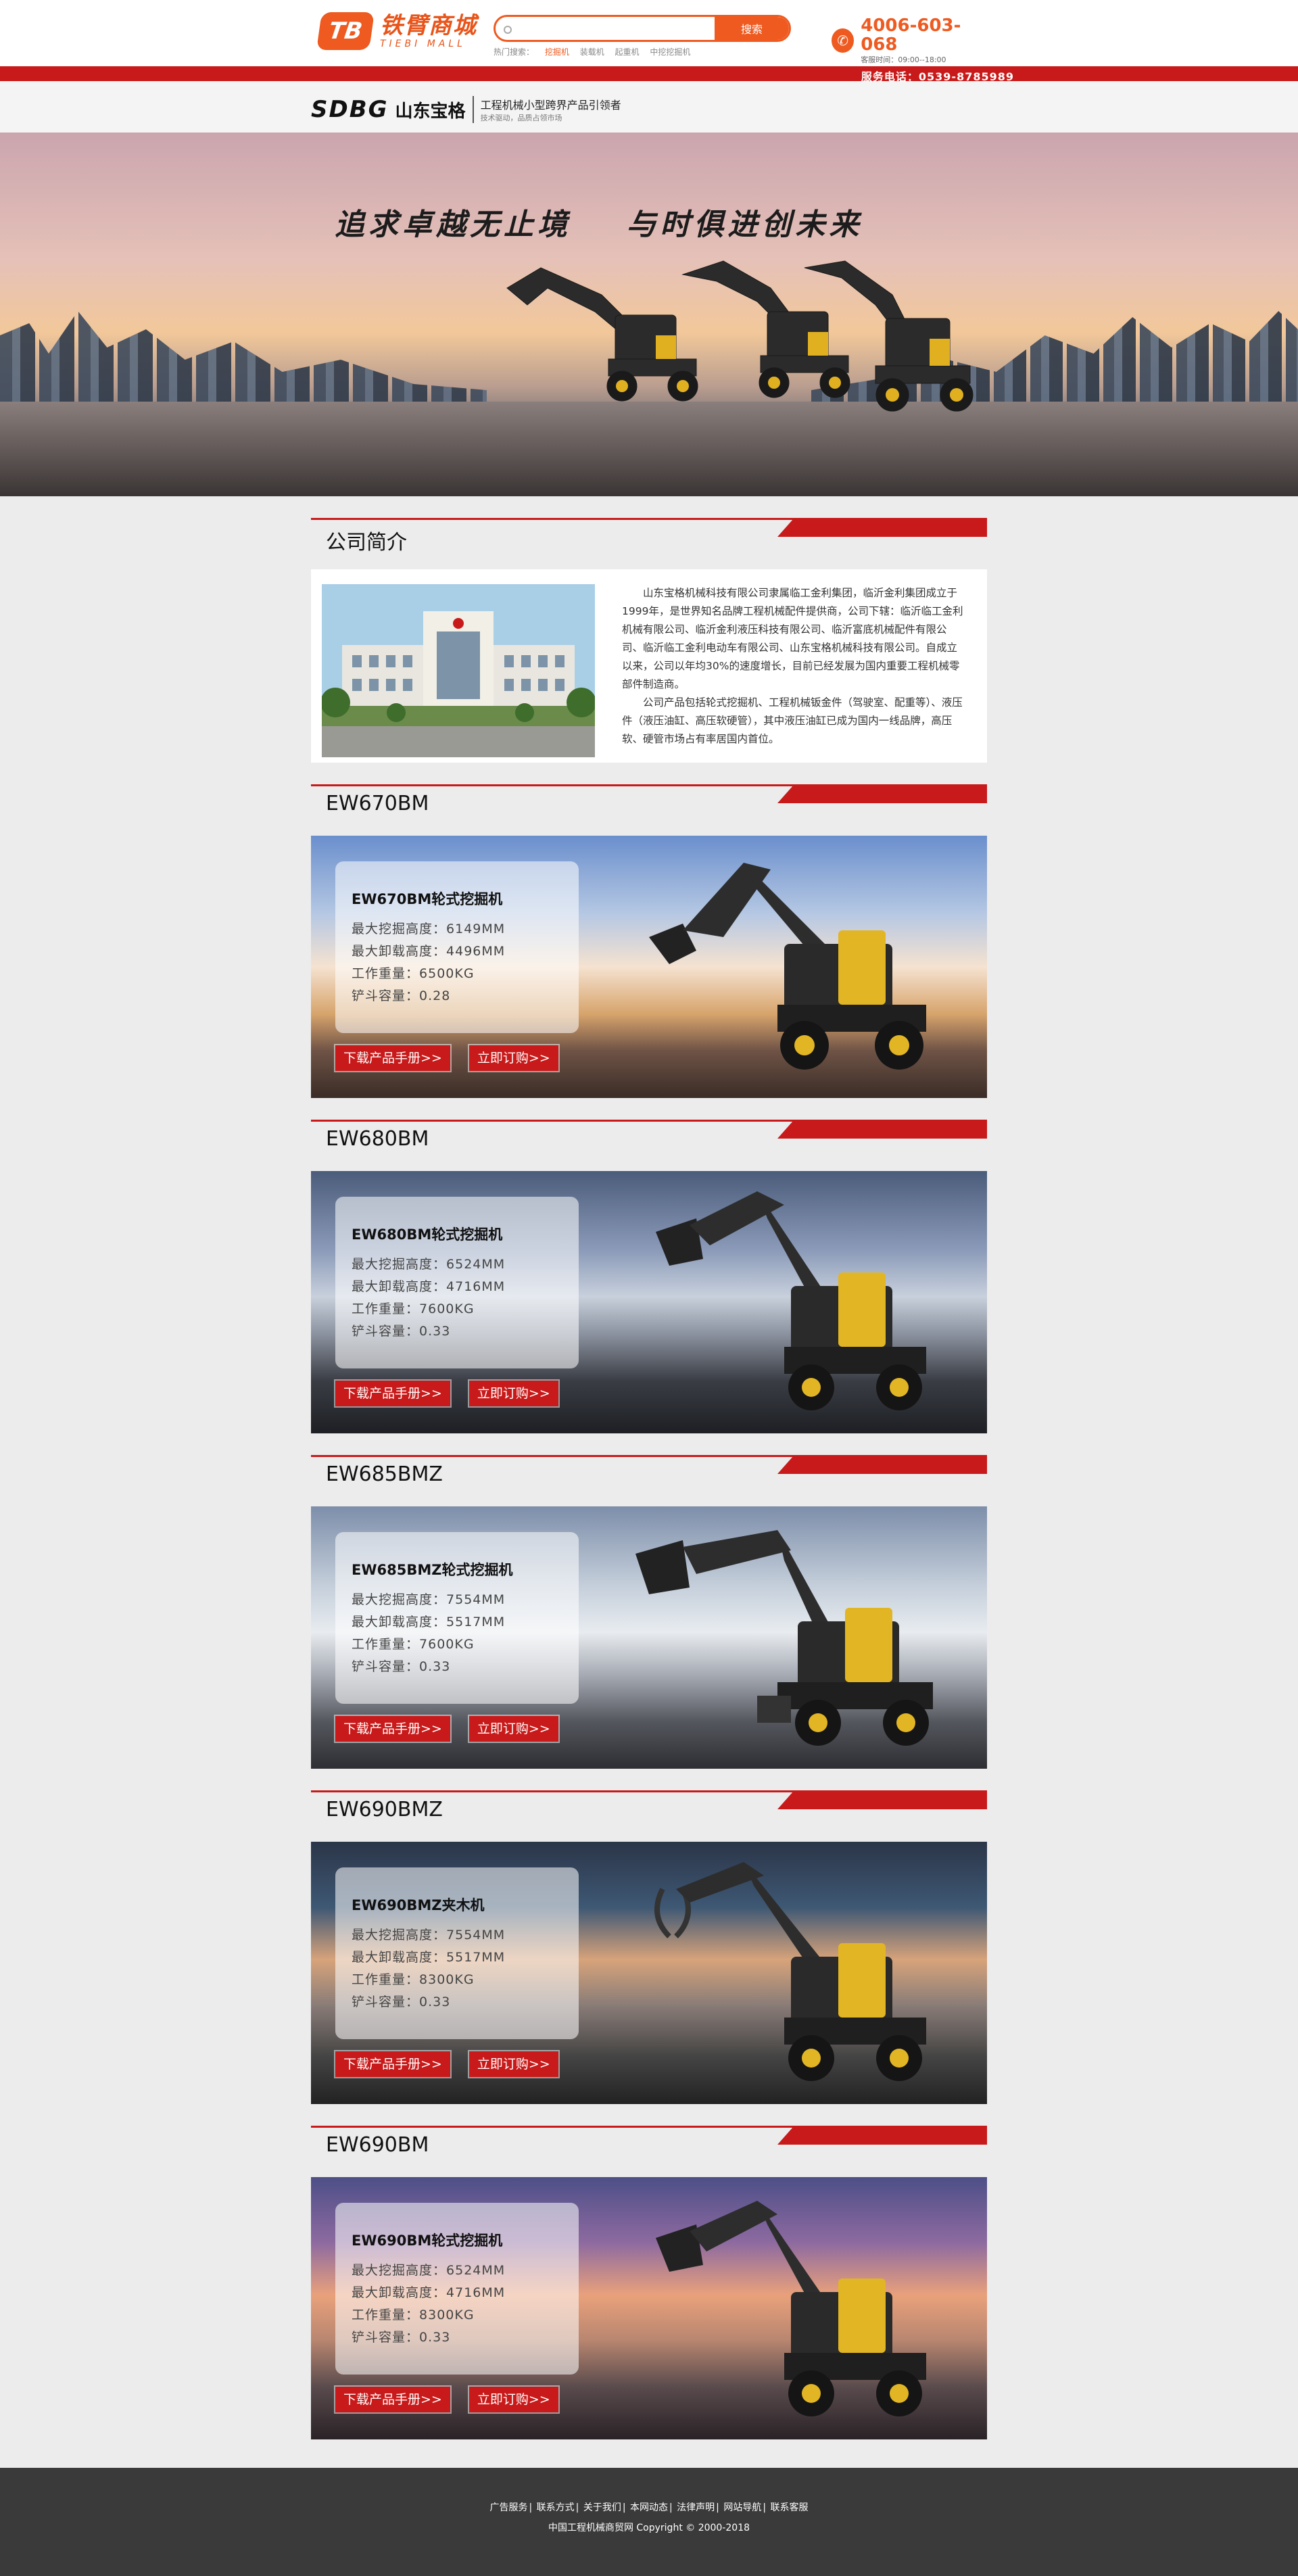 The width and height of the screenshot is (1298, 2576). What do you see at coordinates (423, 44) in the screenshot?
I see `logo-english: TIEBI MALL` at bounding box center [423, 44].